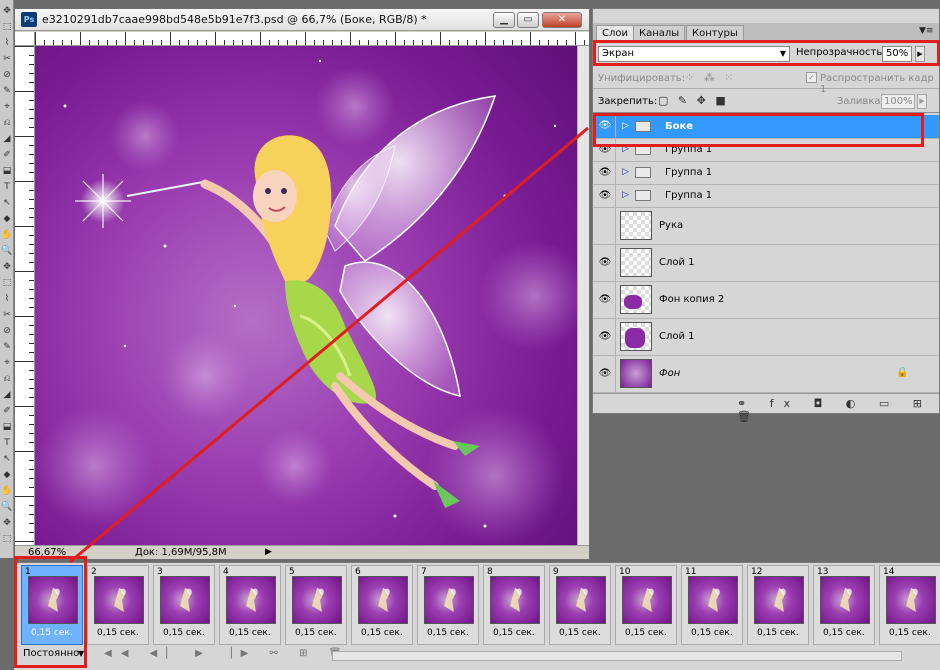 This screenshot has height=670, width=940. Describe the element at coordinates (227, 653) in the screenshot. I see `playback-controls: ◀◀ ◀▏ ▶ ▕▶ ⚯ ⊞ 🗑` at that location.